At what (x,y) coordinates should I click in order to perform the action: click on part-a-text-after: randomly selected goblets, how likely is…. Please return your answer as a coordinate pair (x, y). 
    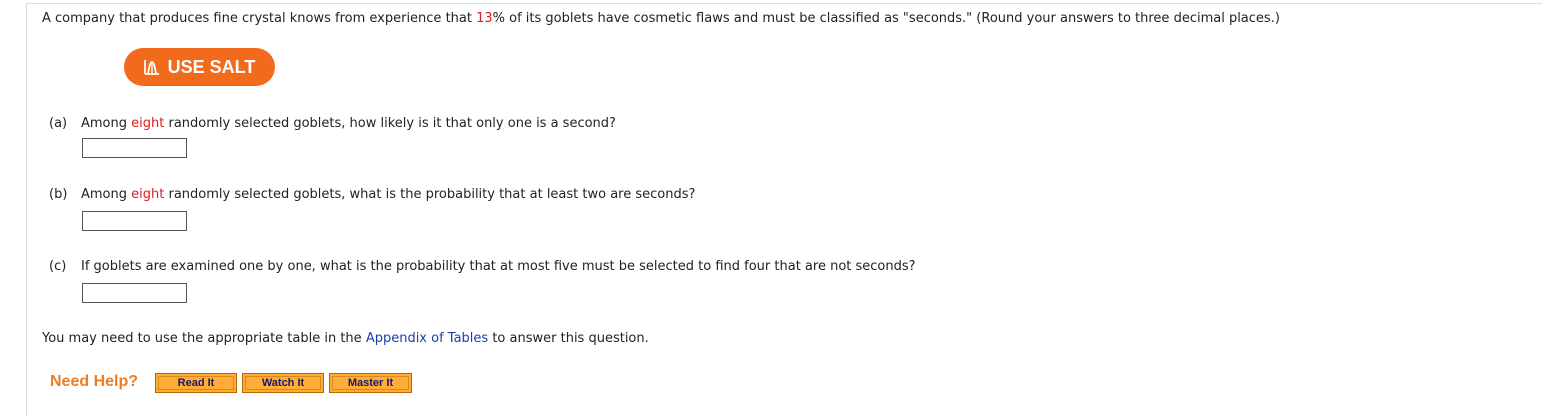
    Looking at the image, I should click on (390, 123).